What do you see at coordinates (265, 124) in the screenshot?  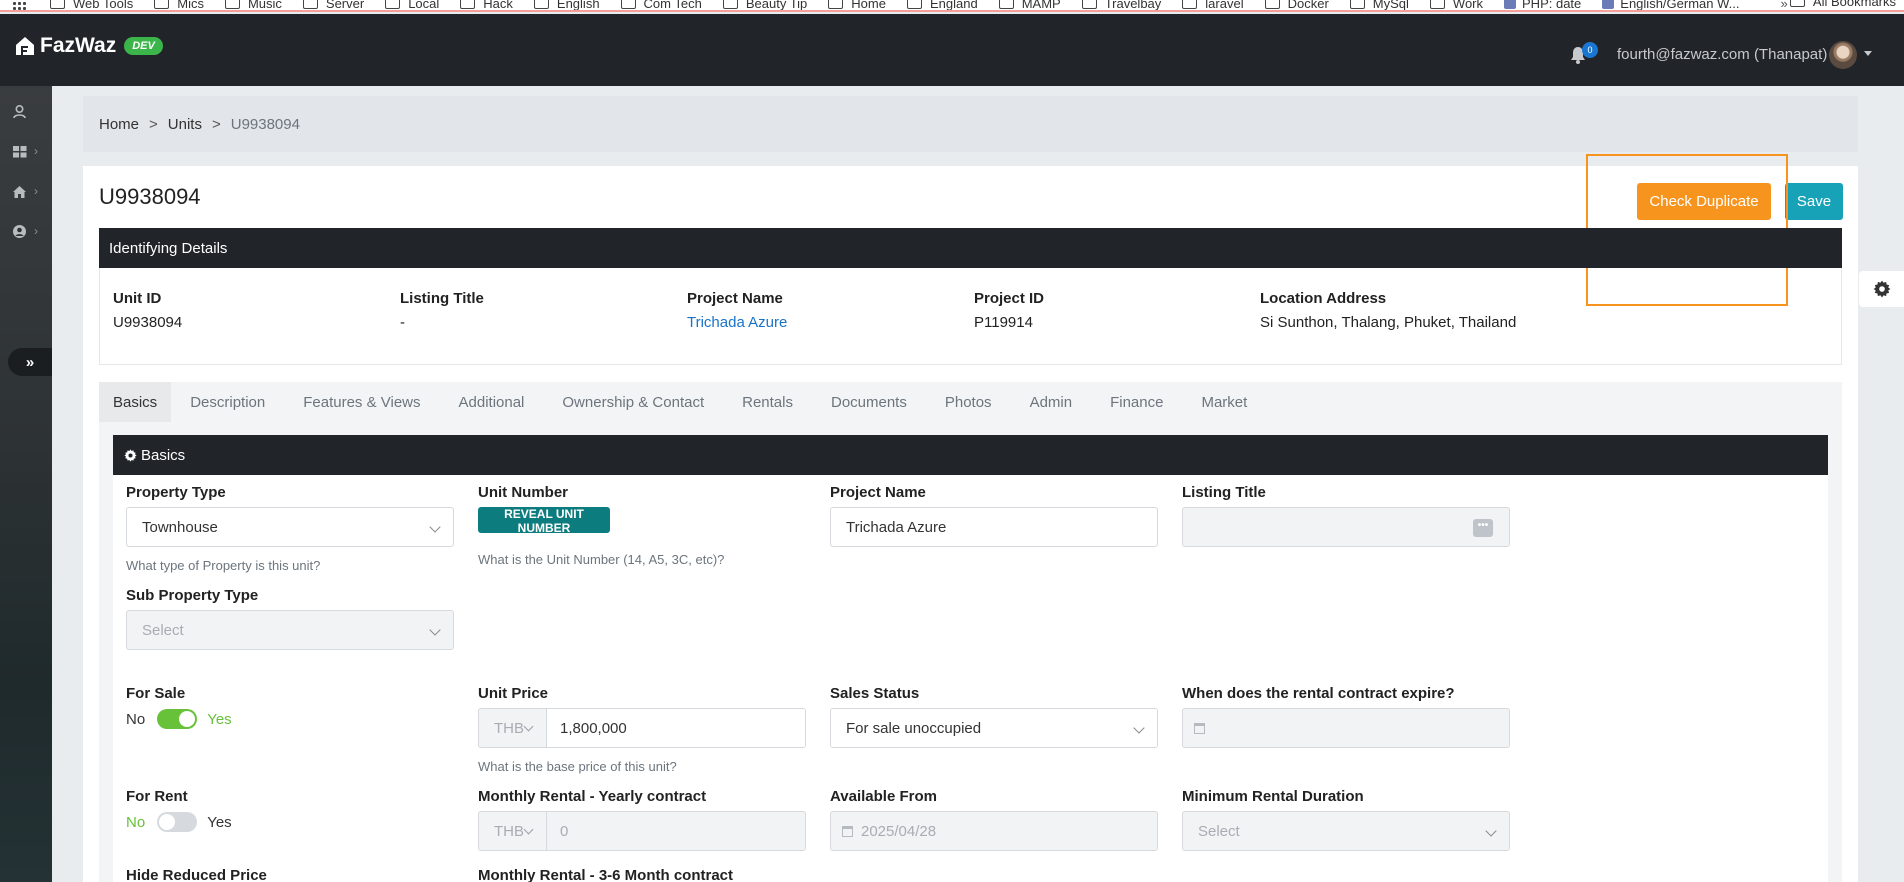 I see `breadcrumb-current: U9938094` at bounding box center [265, 124].